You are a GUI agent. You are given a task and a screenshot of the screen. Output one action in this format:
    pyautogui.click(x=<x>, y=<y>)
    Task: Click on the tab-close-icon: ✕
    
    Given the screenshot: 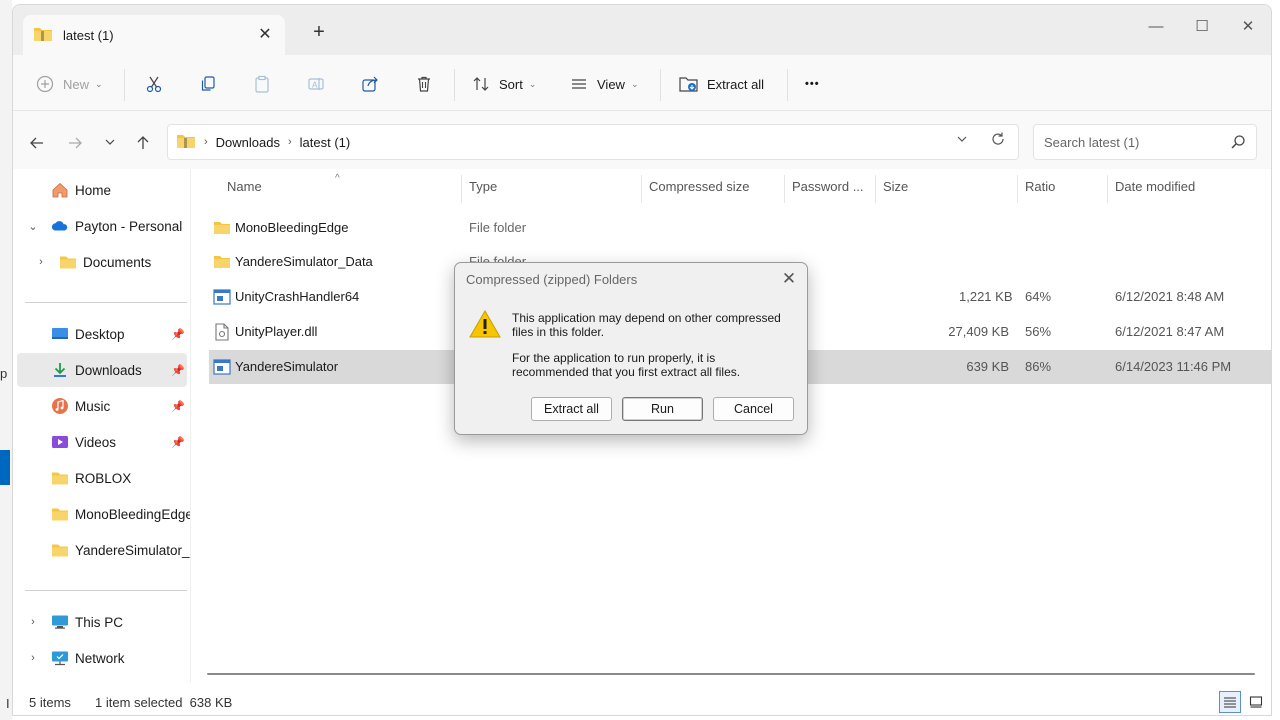 What is the action you would take?
    pyautogui.click(x=265, y=35)
    